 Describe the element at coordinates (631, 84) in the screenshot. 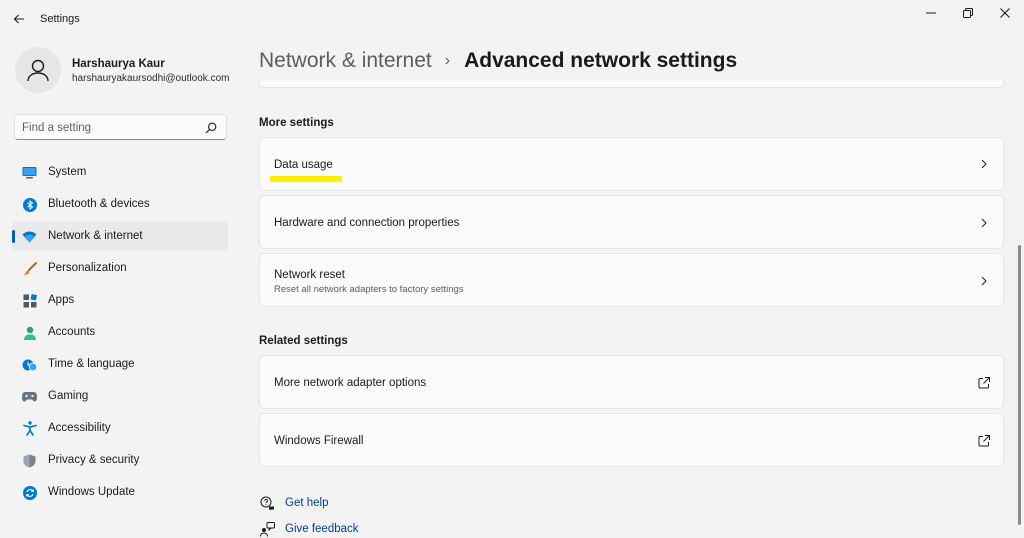

I see `scrolled-card-edge` at that location.